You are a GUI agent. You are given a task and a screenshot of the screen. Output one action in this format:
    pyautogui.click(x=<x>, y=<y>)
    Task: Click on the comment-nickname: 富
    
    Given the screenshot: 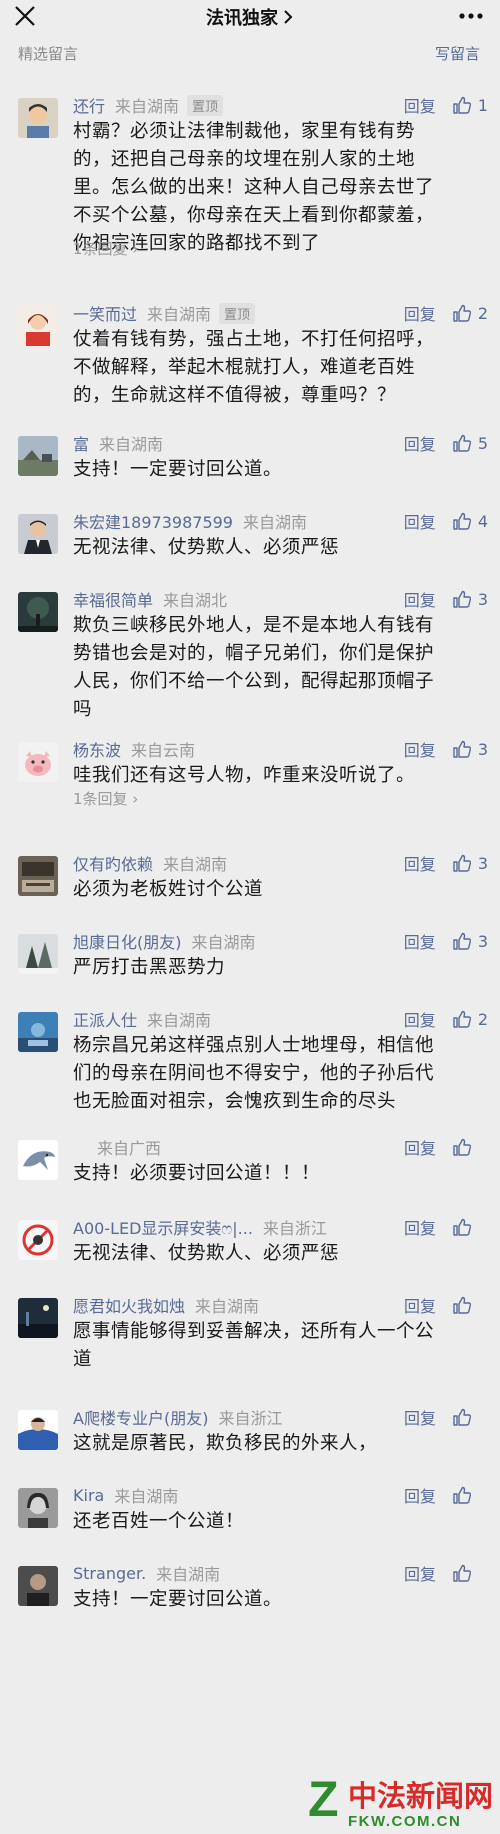 What is the action you would take?
    pyautogui.click(x=81, y=443)
    